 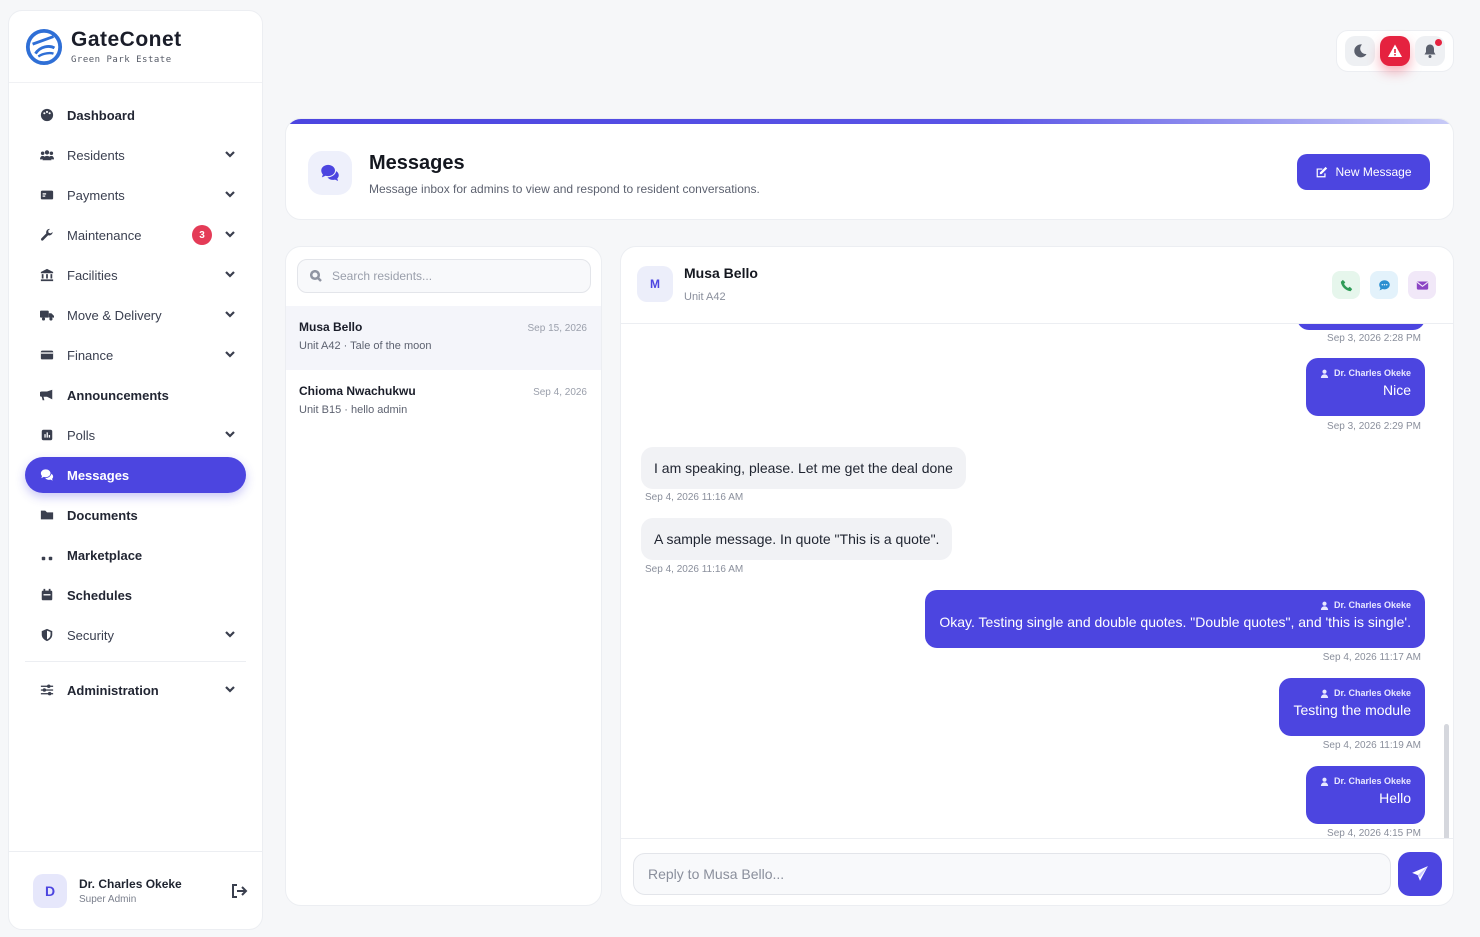 I want to click on megaphone-icon, so click(x=47, y=395).